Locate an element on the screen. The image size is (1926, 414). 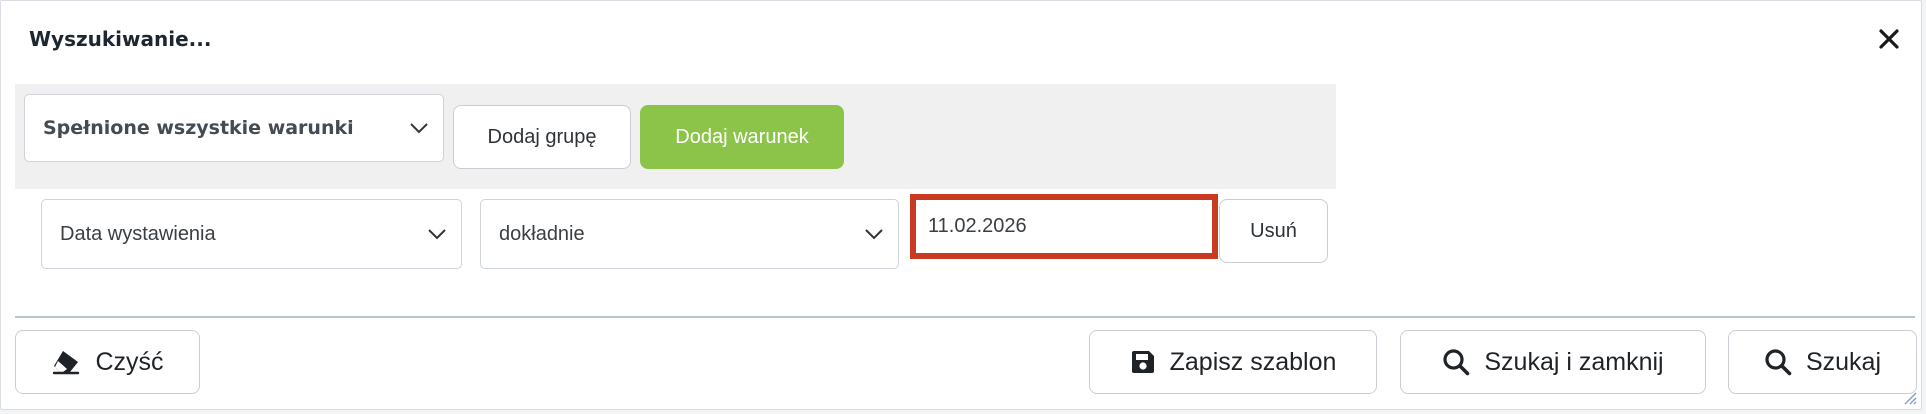
condition-date-input is located at coordinates (1064, 226).